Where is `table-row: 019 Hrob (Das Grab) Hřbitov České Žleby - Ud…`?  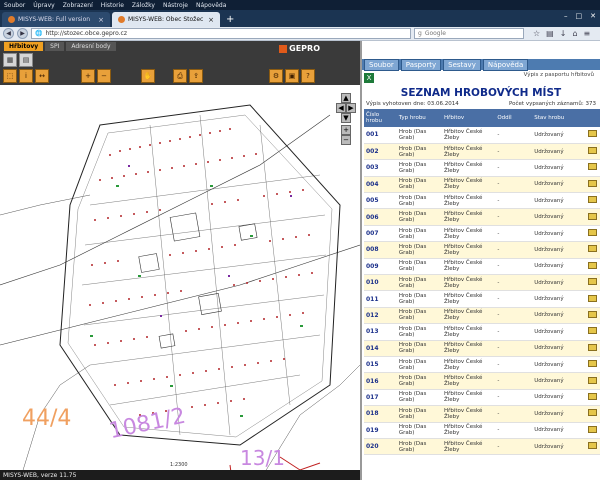 table-row: 019 Hrob (Das Grab) Hřbitov České Žleby - Ud… is located at coordinates (482, 430).